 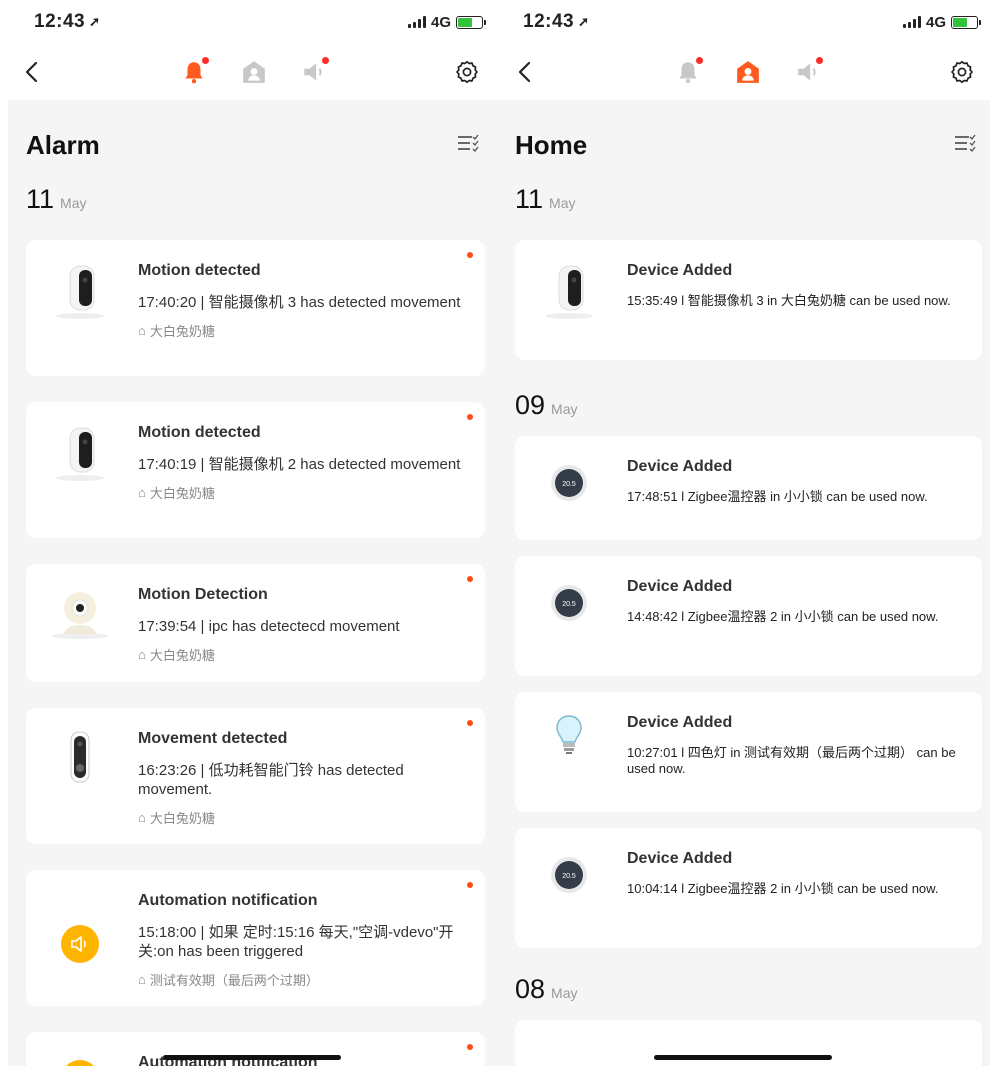 What do you see at coordinates (255, 1049) in the screenshot?
I see `alarm-card: Automation notification` at bounding box center [255, 1049].